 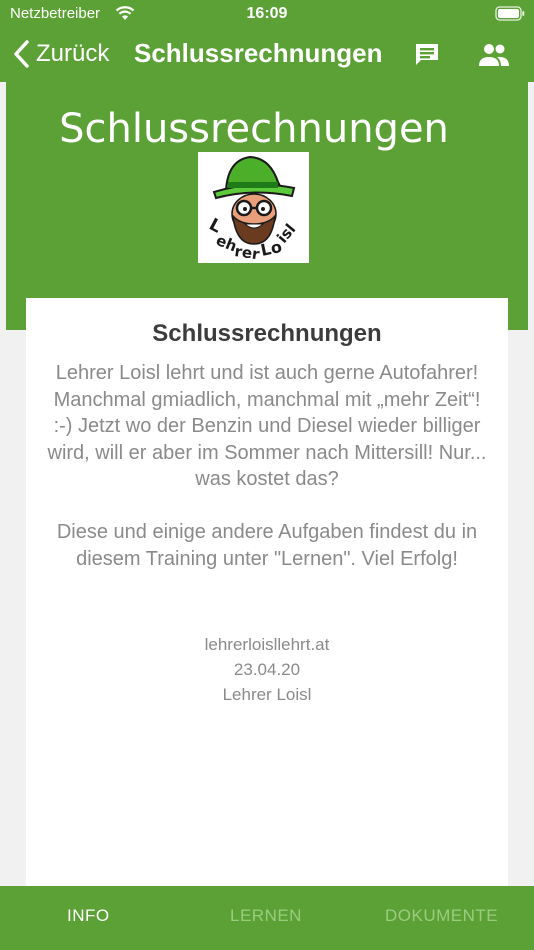 I want to click on svg-text: rer, so click(x=247, y=252).